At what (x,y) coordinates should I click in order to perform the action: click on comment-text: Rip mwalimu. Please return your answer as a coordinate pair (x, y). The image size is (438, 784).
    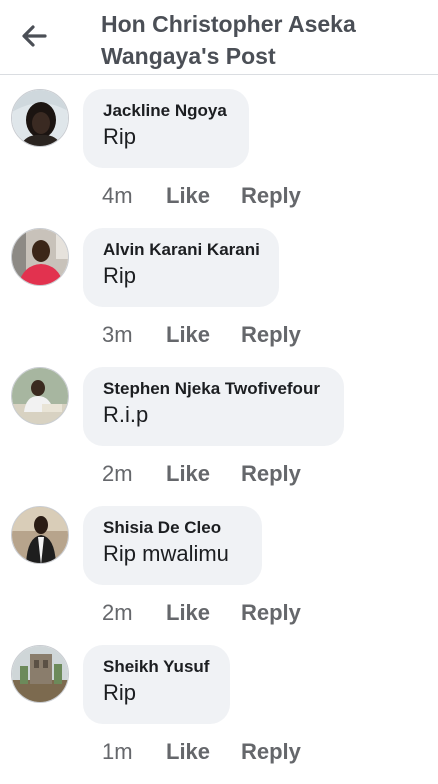
    Looking at the image, I should click on (166, 553).